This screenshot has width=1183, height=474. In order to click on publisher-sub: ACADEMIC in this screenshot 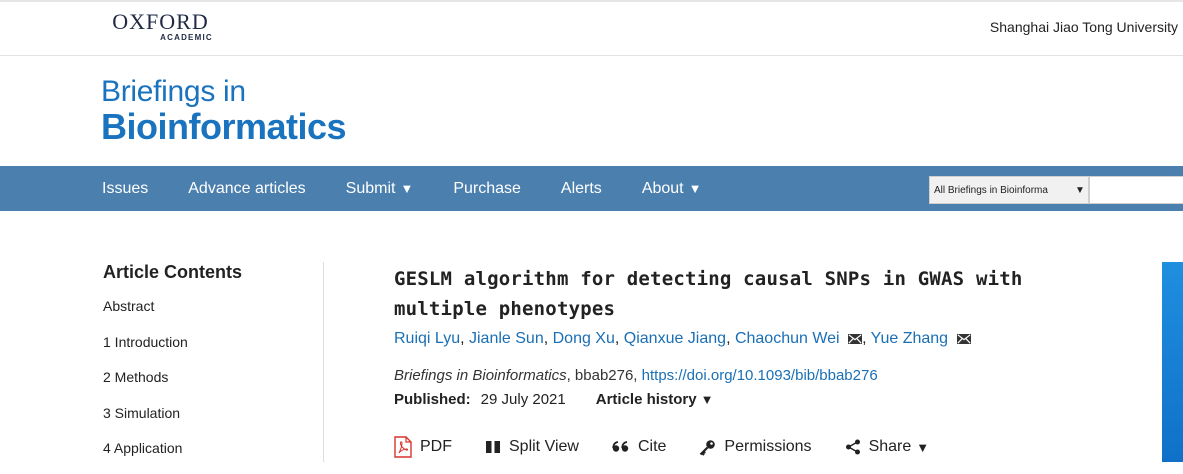, I will do `click(186, 37)`.